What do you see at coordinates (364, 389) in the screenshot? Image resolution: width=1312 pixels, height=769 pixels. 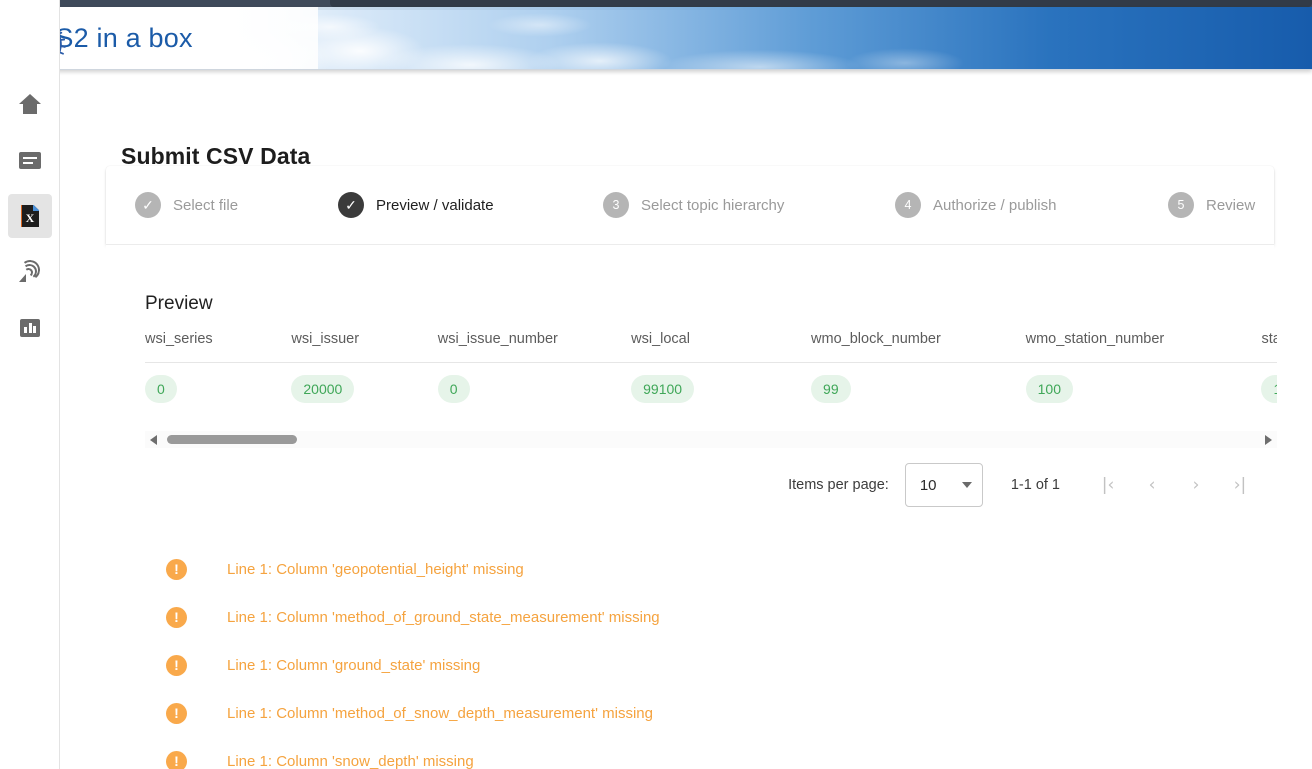 I see `cell-wsi-issuer: 20000` at bounding box center [364, 389].